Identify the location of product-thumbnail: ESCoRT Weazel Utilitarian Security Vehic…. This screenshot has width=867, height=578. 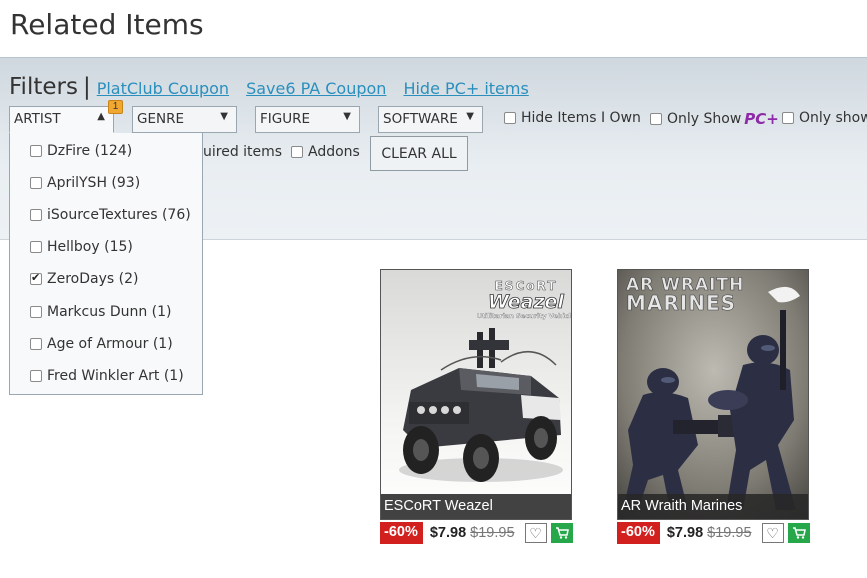
(476, 395).